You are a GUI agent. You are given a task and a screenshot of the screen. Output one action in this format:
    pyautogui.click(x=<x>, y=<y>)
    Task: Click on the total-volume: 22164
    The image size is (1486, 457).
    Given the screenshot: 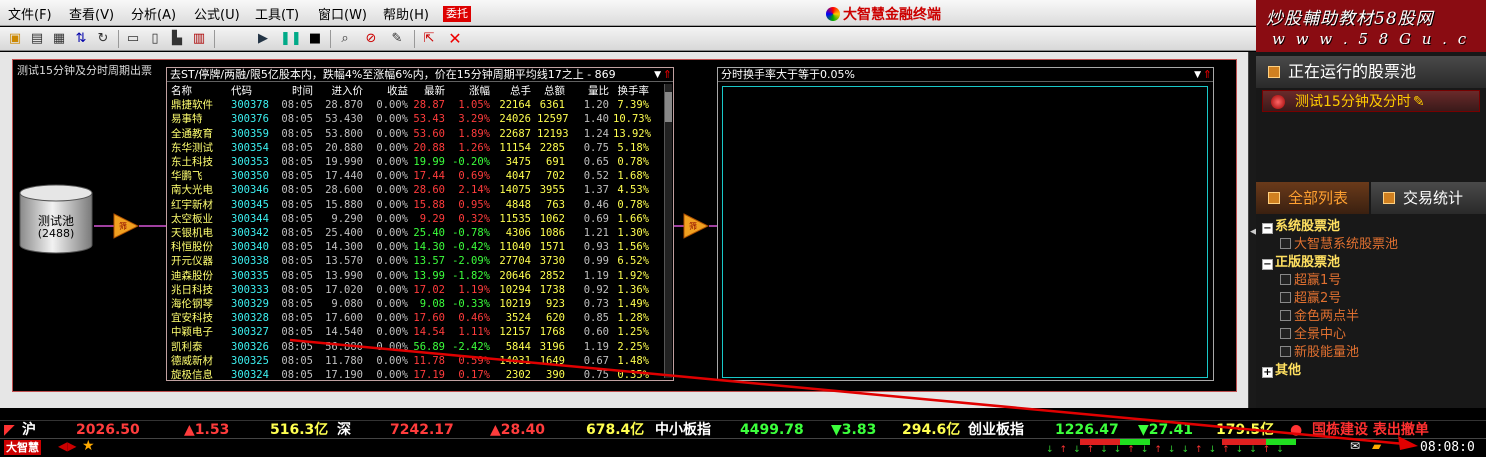 What is the action you would take?
    pyautogui.click(x=515, y=105)
    